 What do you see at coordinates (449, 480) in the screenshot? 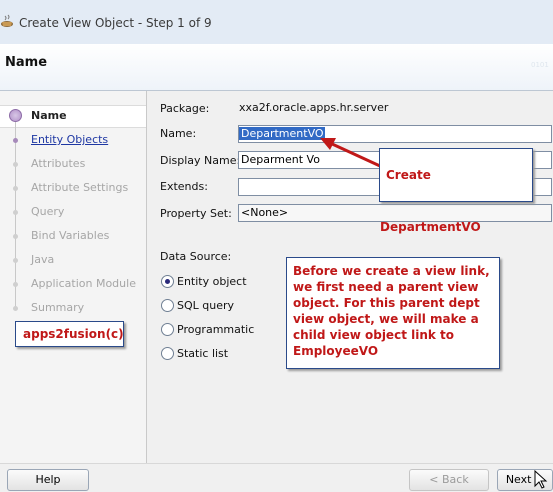
I see `back-button: < Back` at bounding box center [449, 480].